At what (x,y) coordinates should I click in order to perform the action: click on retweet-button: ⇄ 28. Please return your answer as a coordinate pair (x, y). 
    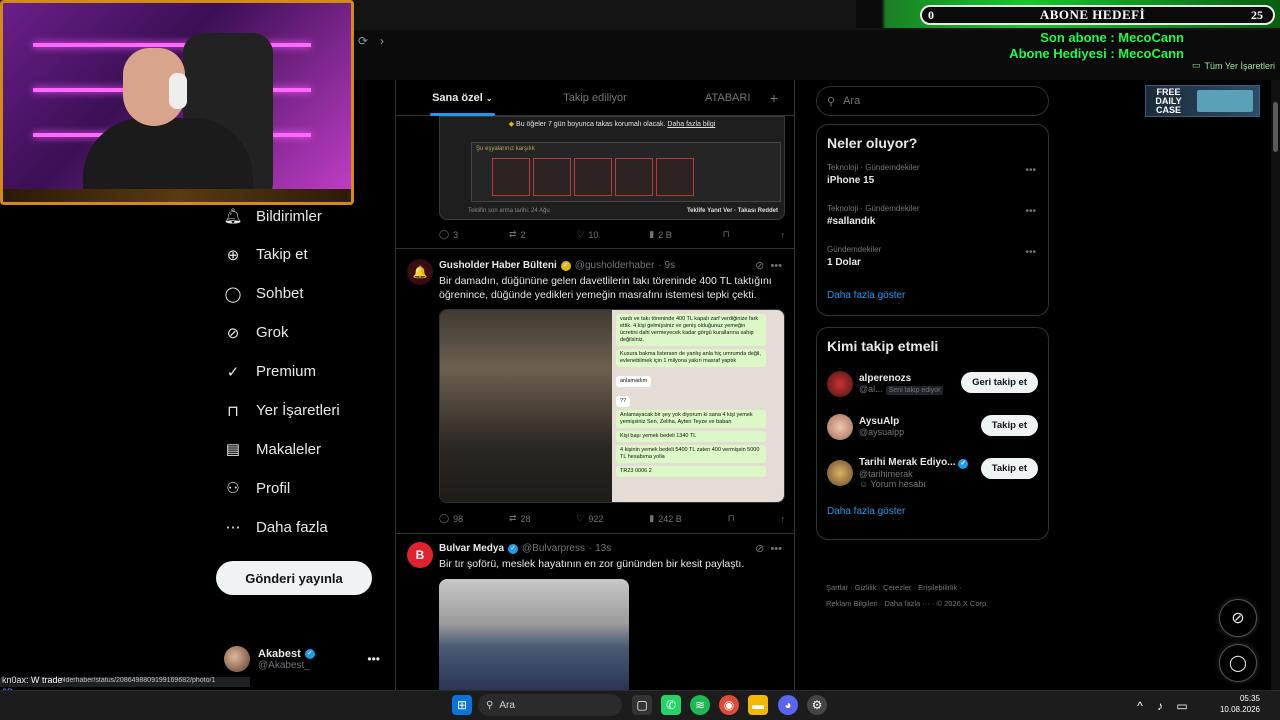
    Looking at the image, I should click on (520, 518).